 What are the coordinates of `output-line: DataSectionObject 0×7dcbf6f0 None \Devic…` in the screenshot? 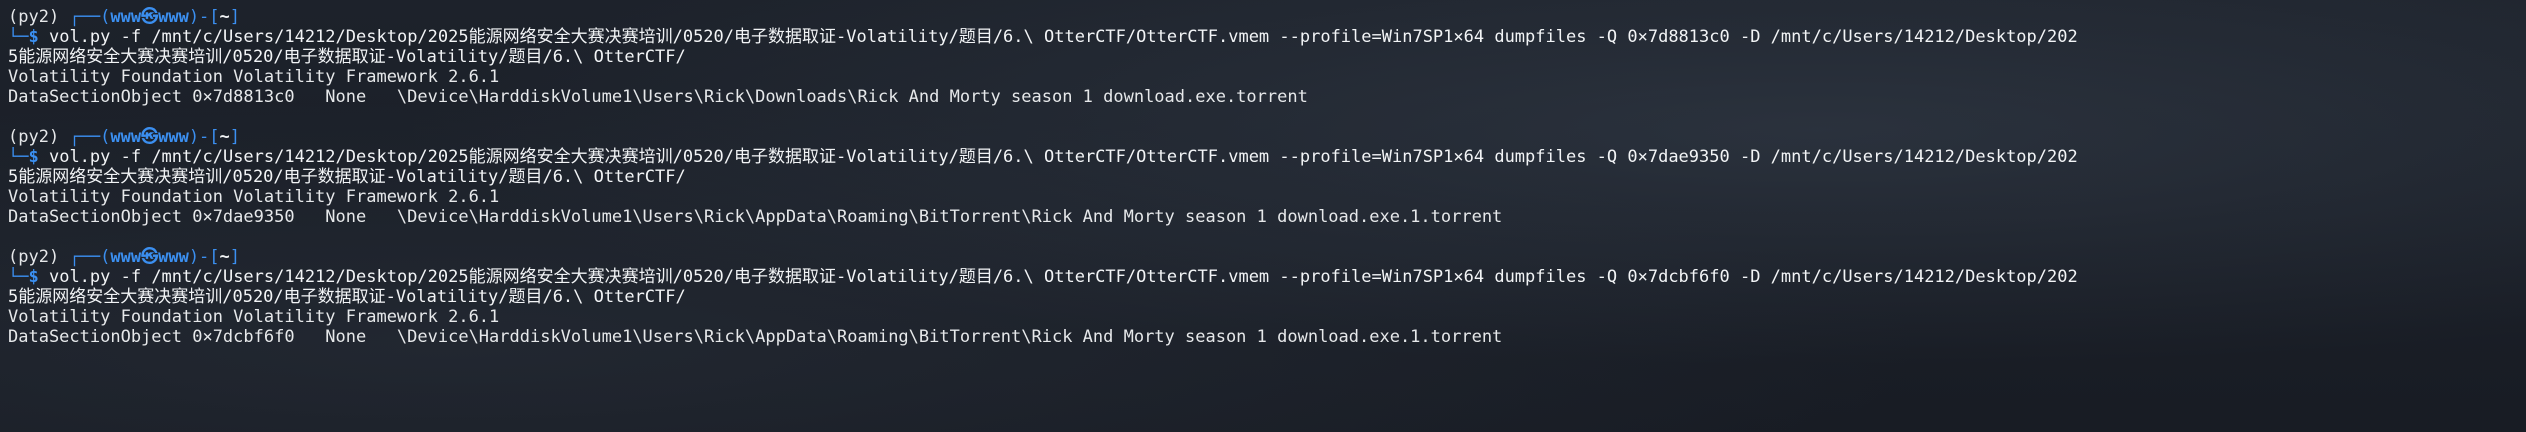 It's located at (755, 337).